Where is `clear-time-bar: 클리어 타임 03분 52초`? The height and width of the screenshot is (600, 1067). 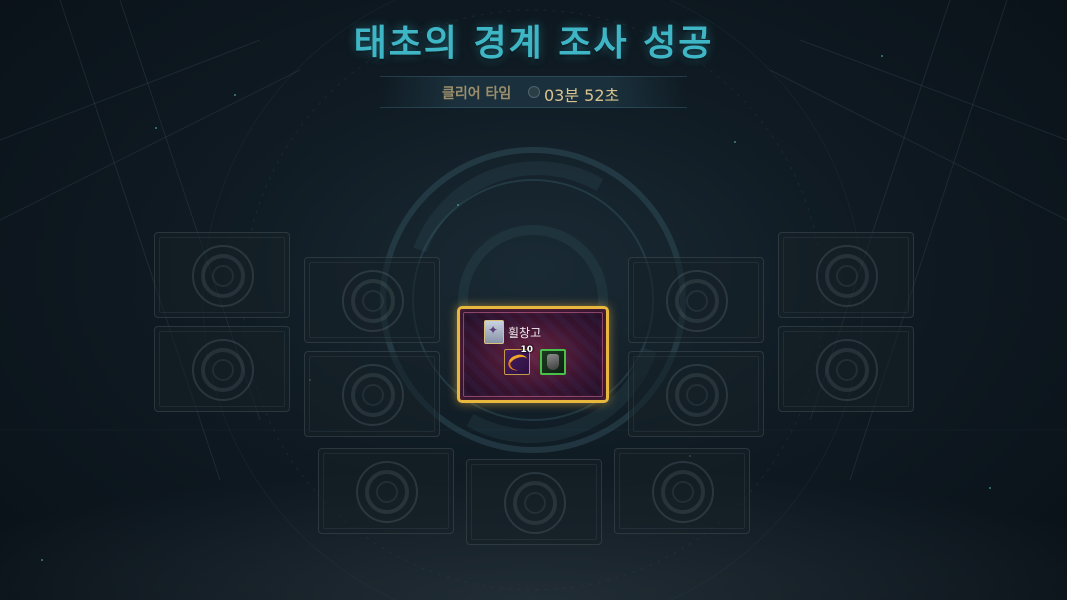
clear-time-bar: 클리어 타임 03분 52초 is located at coordinates (533, 92).